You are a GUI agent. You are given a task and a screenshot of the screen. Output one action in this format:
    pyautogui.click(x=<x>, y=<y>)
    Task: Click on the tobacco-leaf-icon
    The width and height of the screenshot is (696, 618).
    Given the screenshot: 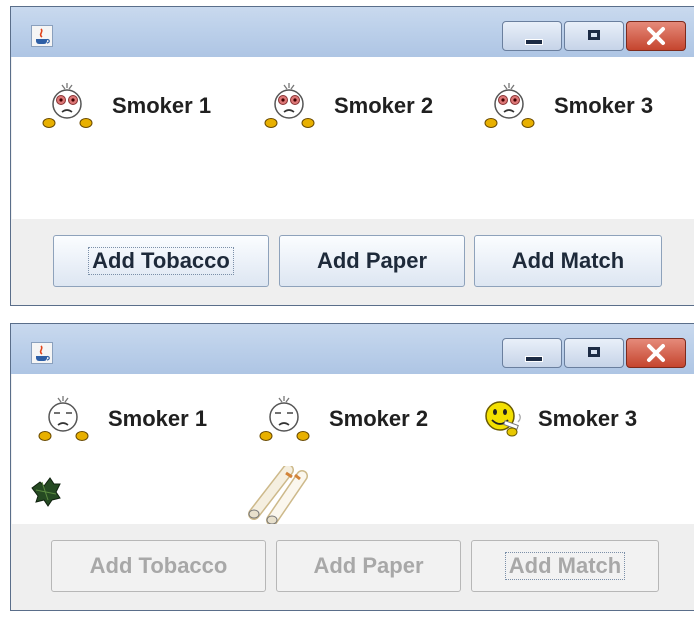 What is the action you would take?
    pyautogui.click(x=46, y=492)
    